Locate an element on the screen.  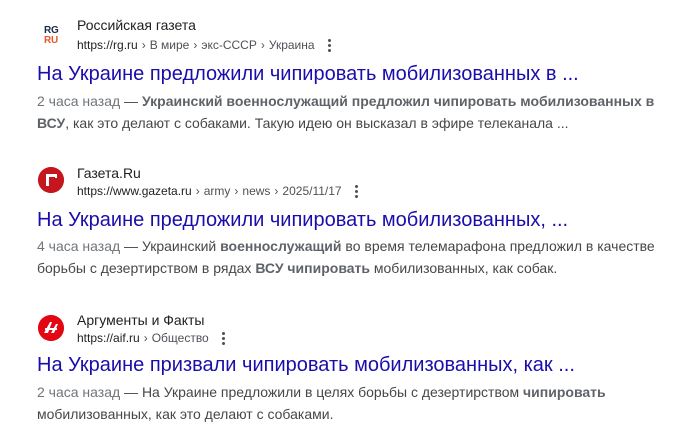
url-crumb: army is located at coordinates (217, 191).